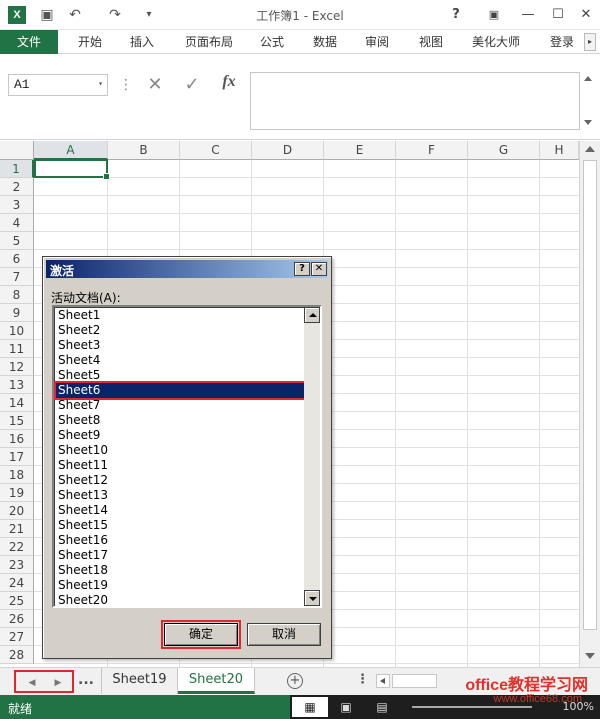  Describe the element at coordinates (346, 707) in the screenshot. I see `page-layout-view-icon: ▣` at that location.